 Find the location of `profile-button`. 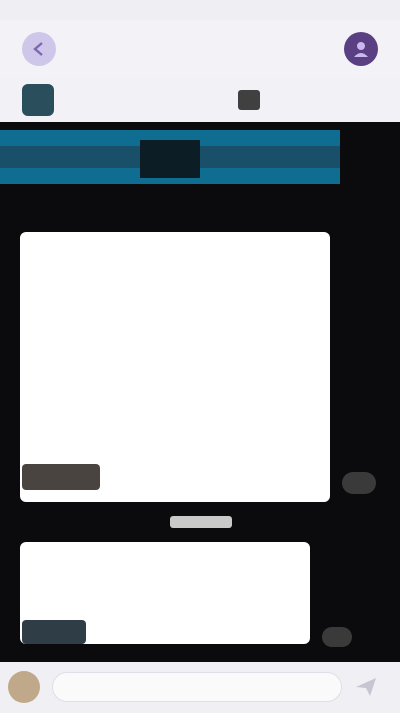

profile-button is located at coordinates (361, 49).